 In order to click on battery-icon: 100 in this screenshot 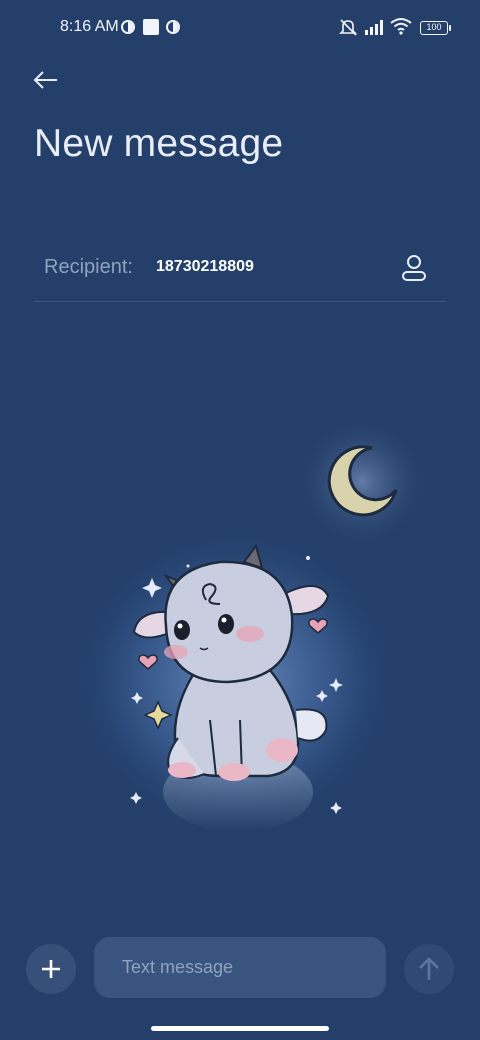, I will do `click(435, 28)`.